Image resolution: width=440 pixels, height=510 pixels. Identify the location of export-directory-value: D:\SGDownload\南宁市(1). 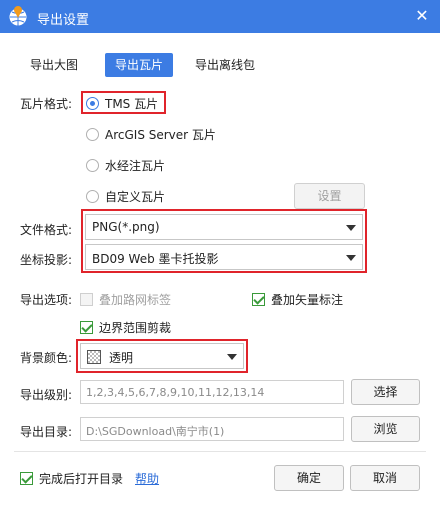
(155, 431).